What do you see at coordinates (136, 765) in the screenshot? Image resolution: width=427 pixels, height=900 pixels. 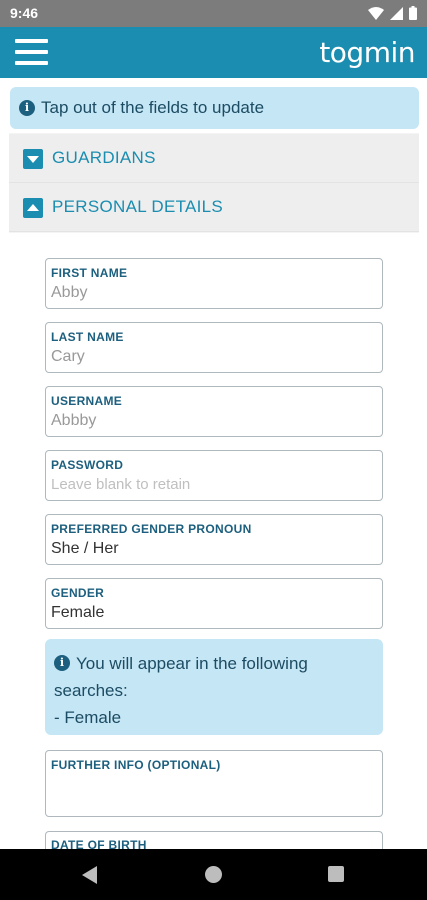 I see `further-info-label: FURTHER INFO (OPTIONAL)` at bounding box center [136, 765].